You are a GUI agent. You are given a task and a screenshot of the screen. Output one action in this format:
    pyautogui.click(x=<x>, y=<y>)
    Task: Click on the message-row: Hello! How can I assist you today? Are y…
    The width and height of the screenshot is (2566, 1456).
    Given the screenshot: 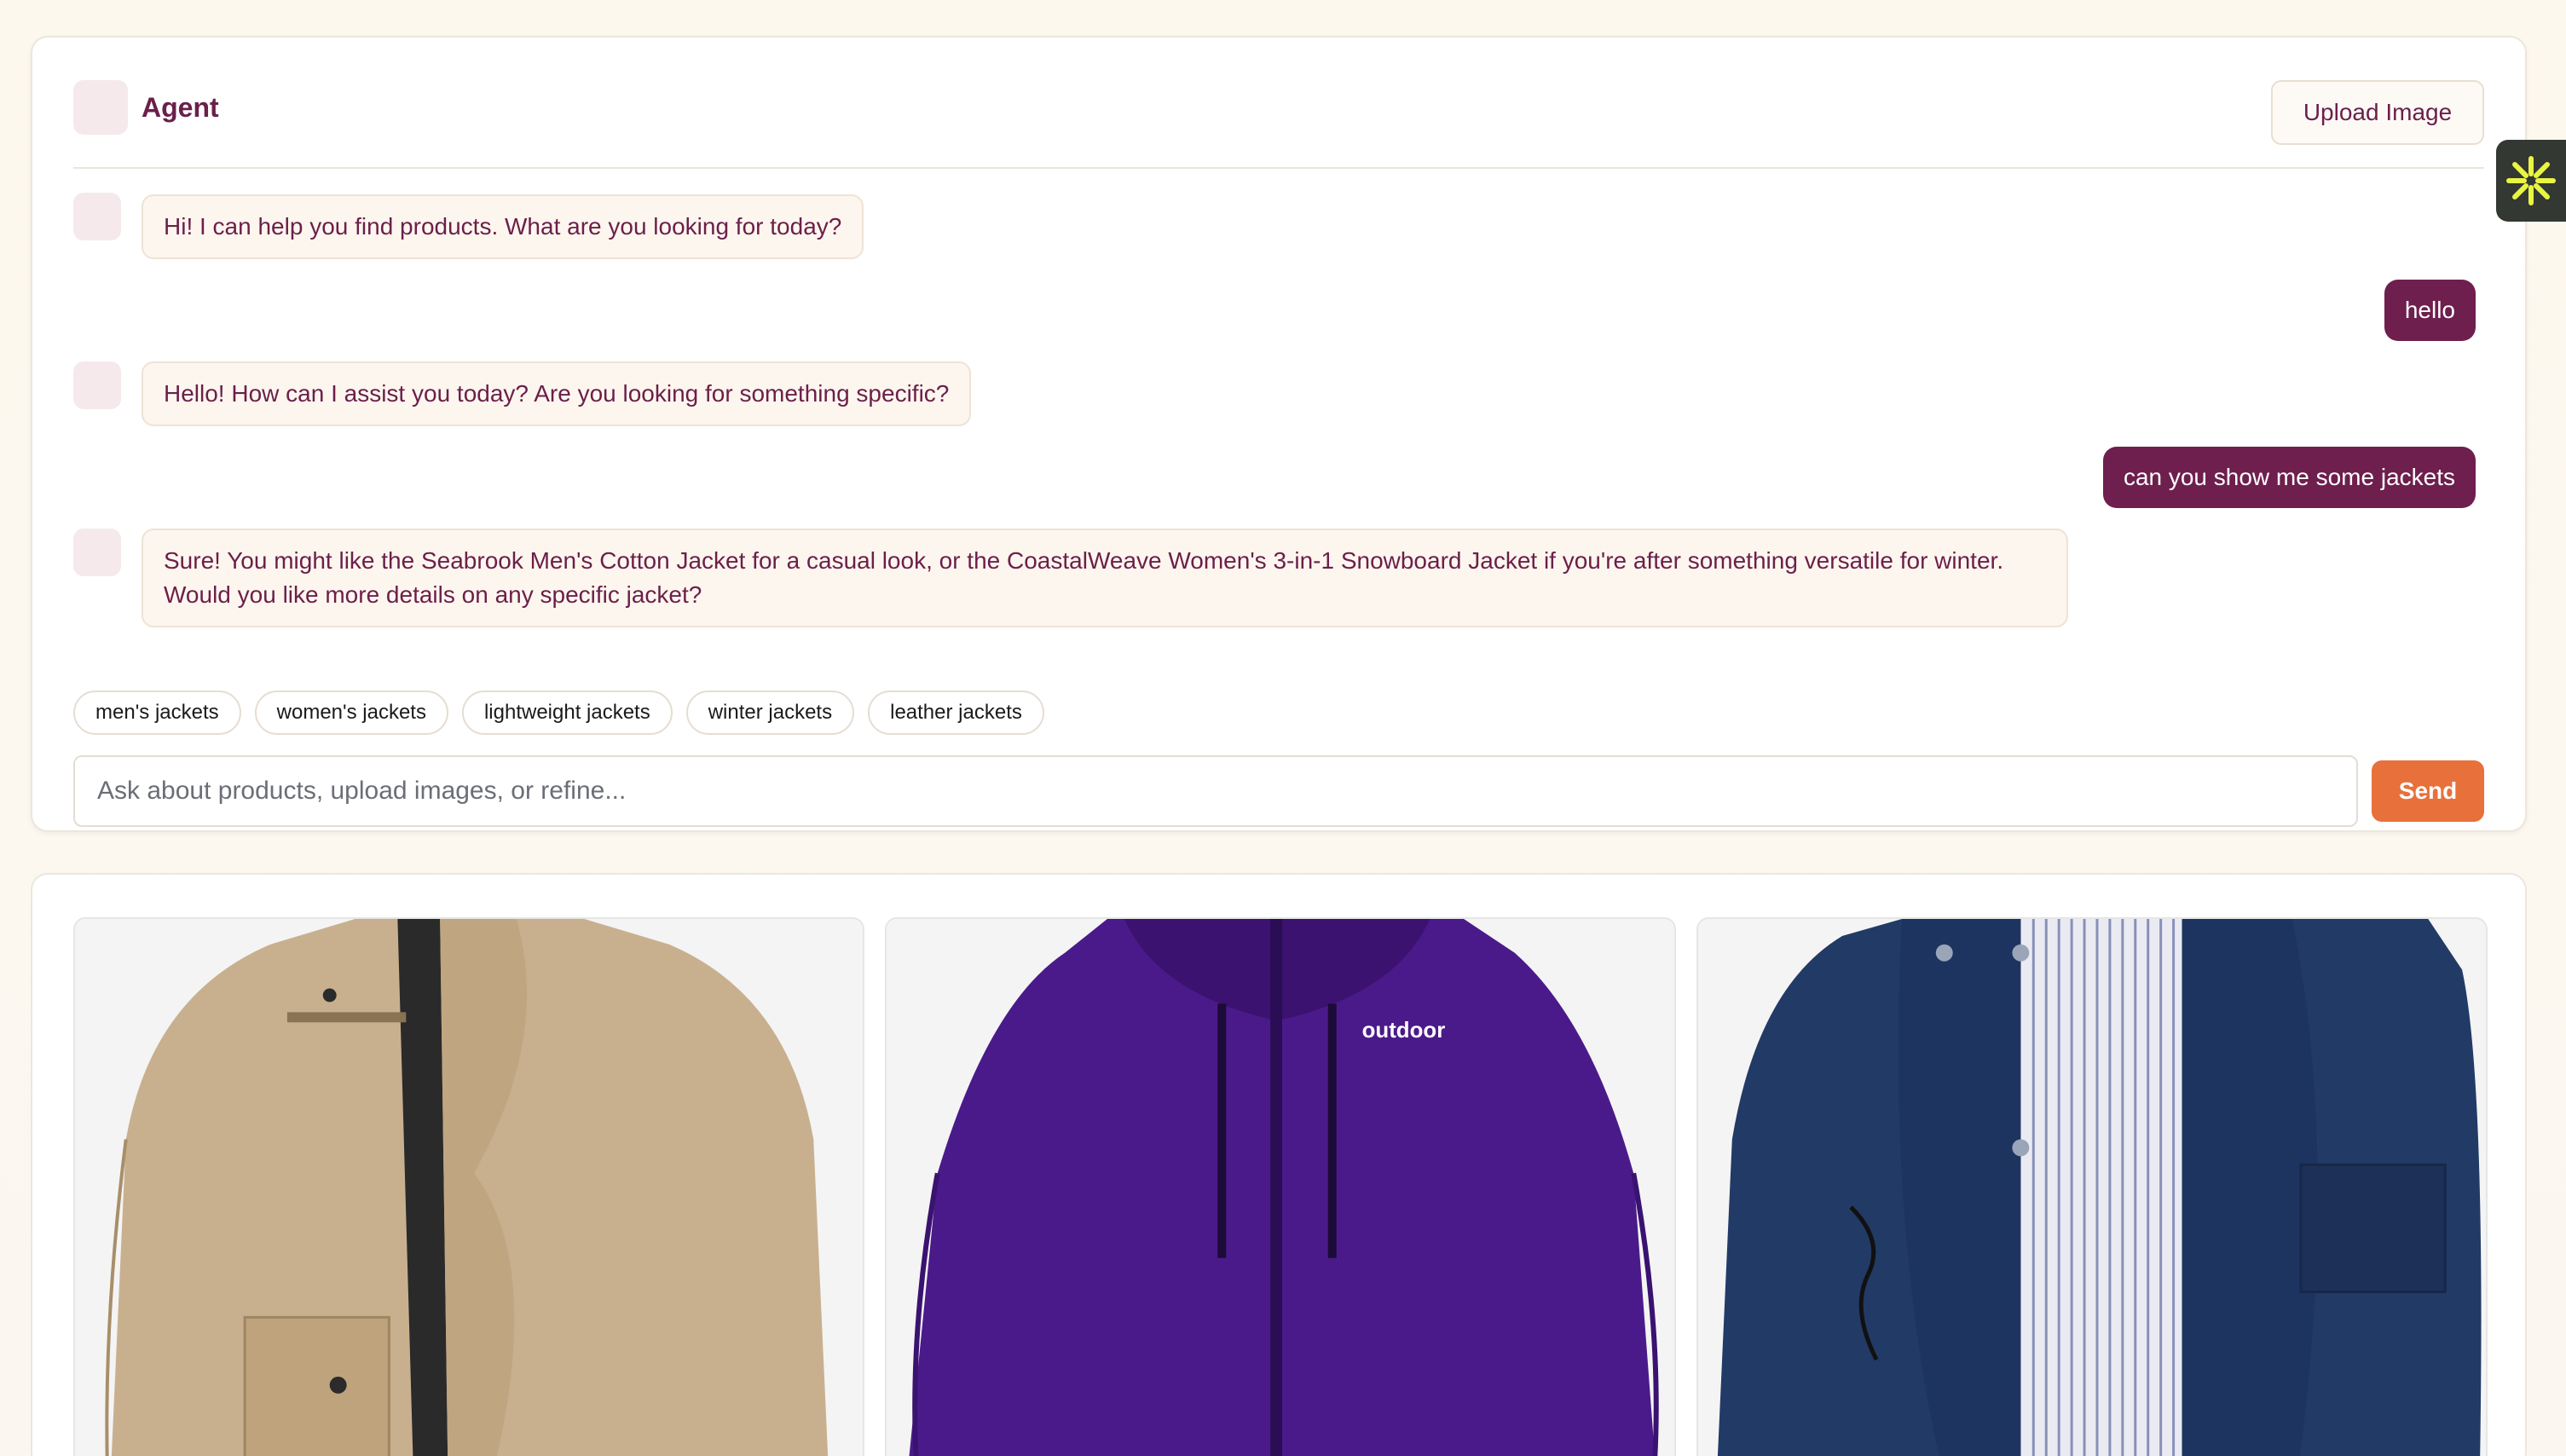 What is the action you would take?
    pyautogui.click(x=1278, y=395)
    